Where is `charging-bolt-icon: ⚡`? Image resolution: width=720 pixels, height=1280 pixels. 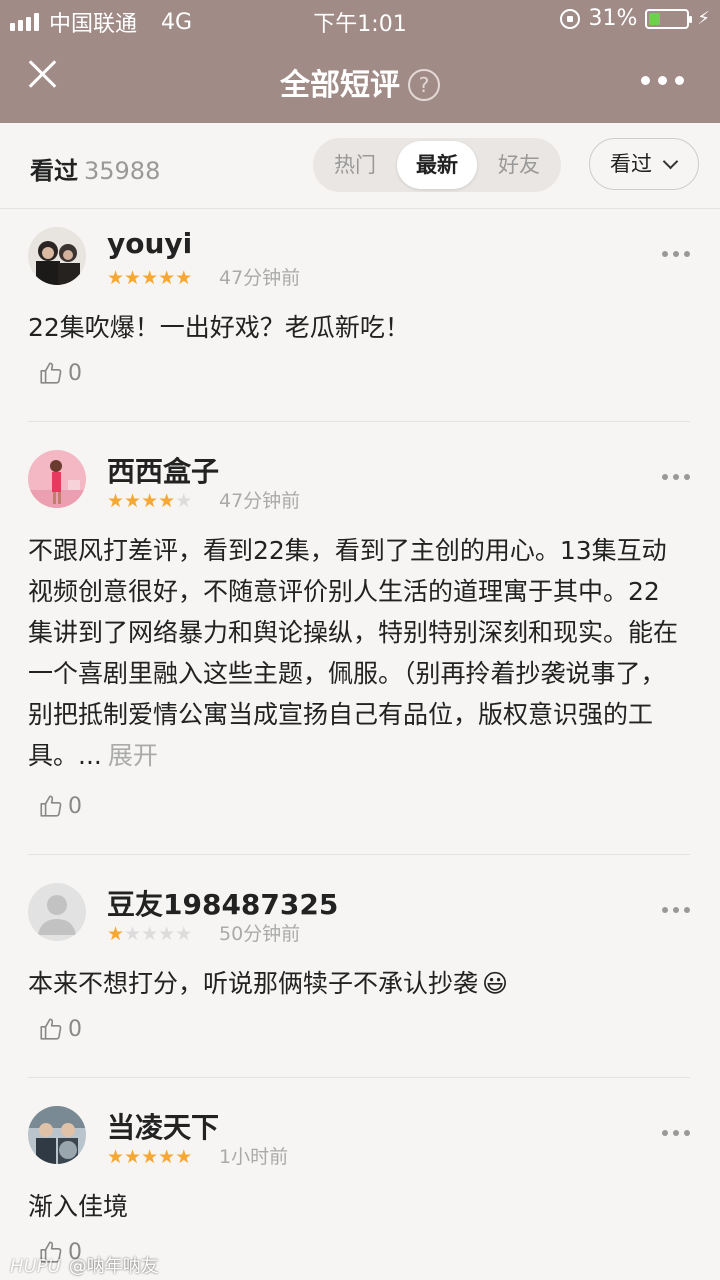
charging-bolt-icon: ⚡ is located at coordinates (703, 18).